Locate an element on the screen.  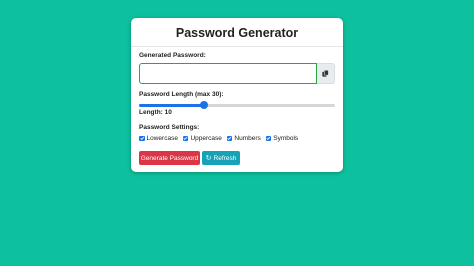
slider-thumb is located at coordinates (204, 105).